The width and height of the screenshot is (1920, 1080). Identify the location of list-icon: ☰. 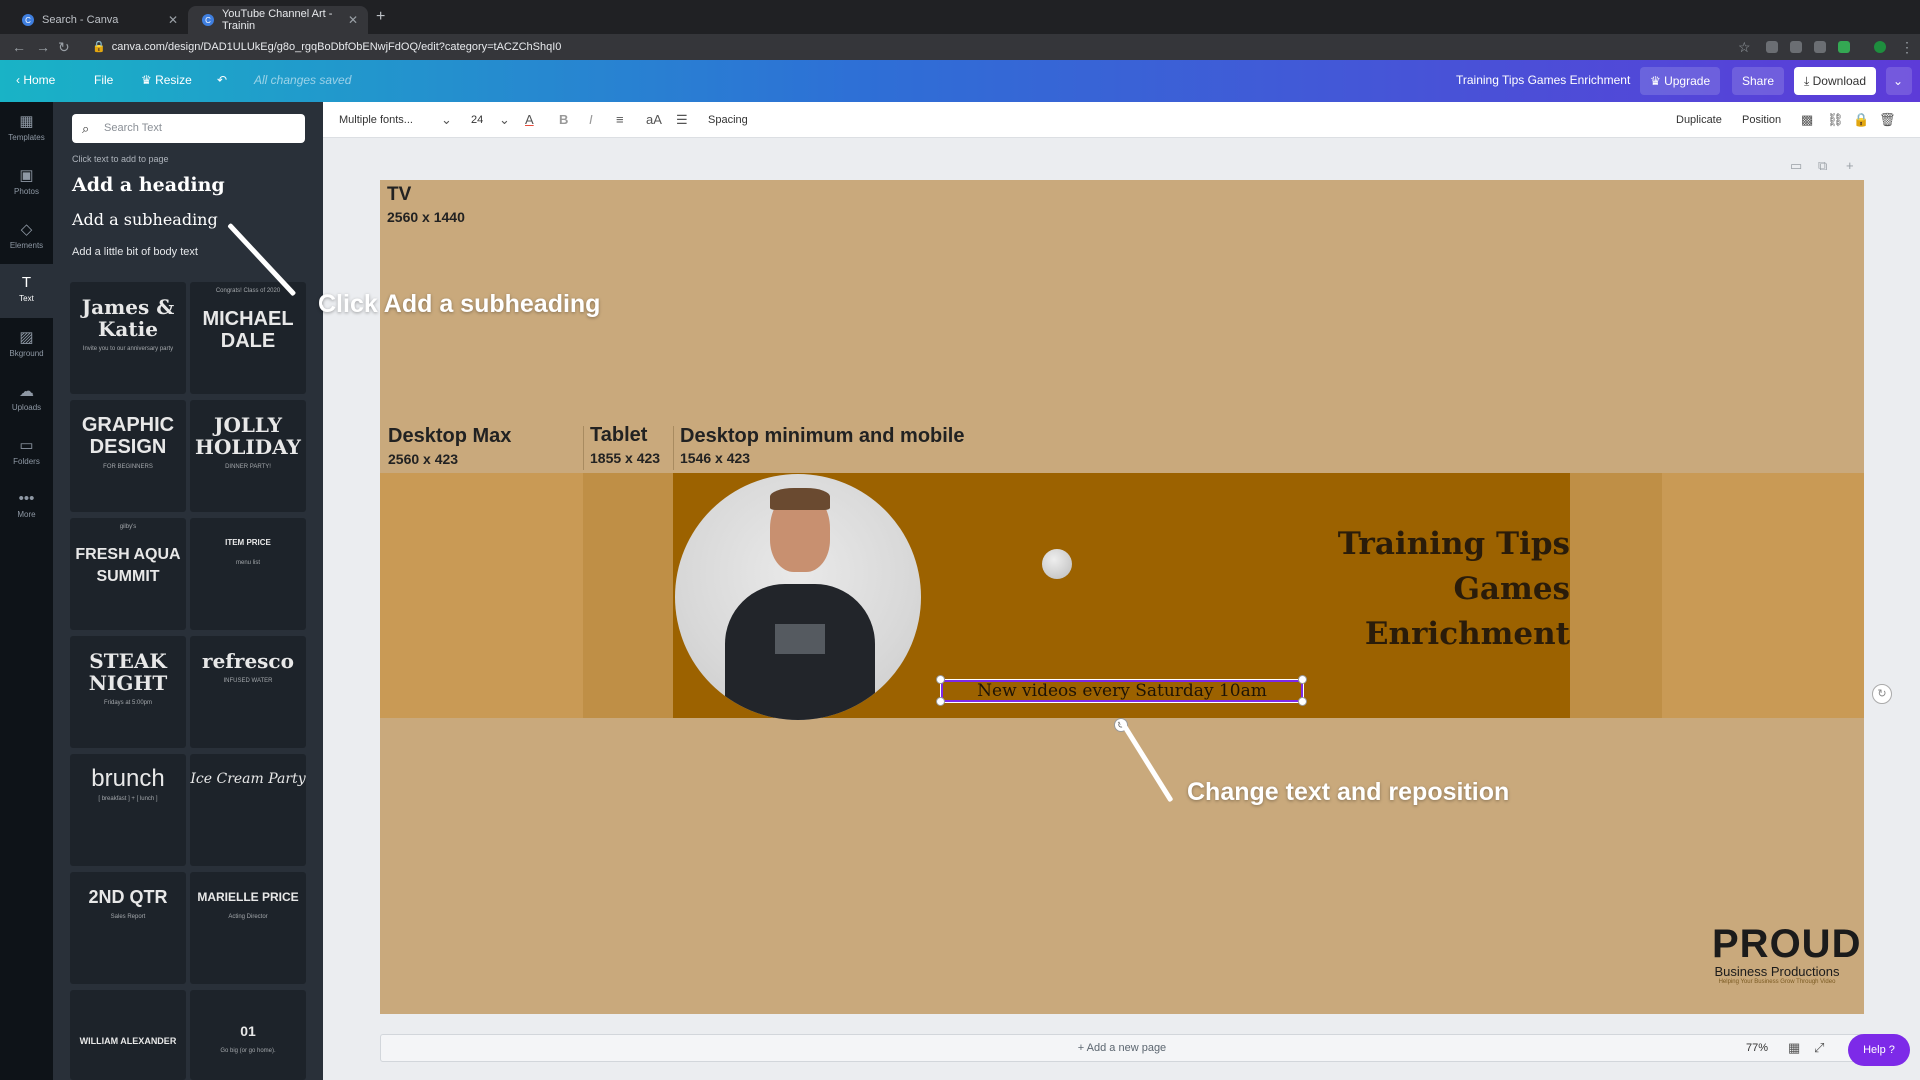
(682, 120).